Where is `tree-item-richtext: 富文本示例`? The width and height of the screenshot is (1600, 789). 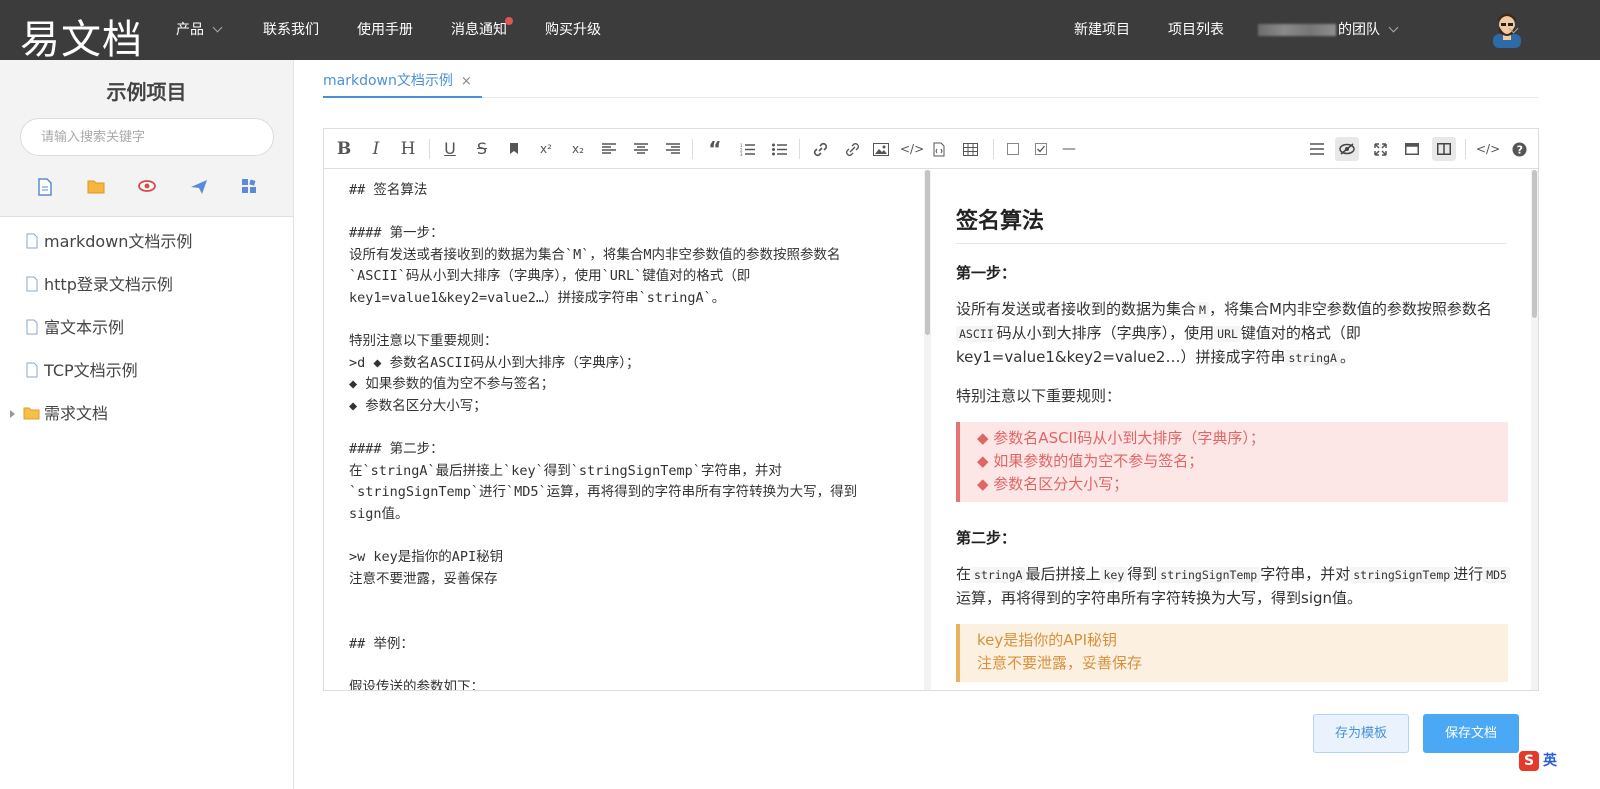
tree-item-richtext: 富文本示例 is located at coordinates (146, 339).